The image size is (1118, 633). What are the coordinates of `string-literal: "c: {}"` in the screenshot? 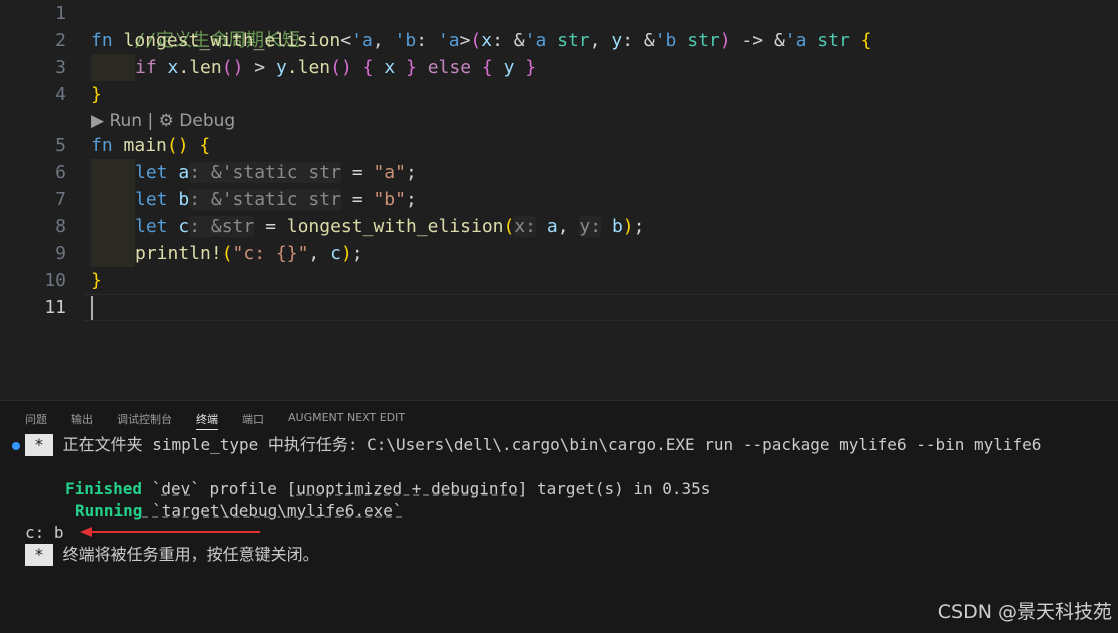 It's located at (270, 253).